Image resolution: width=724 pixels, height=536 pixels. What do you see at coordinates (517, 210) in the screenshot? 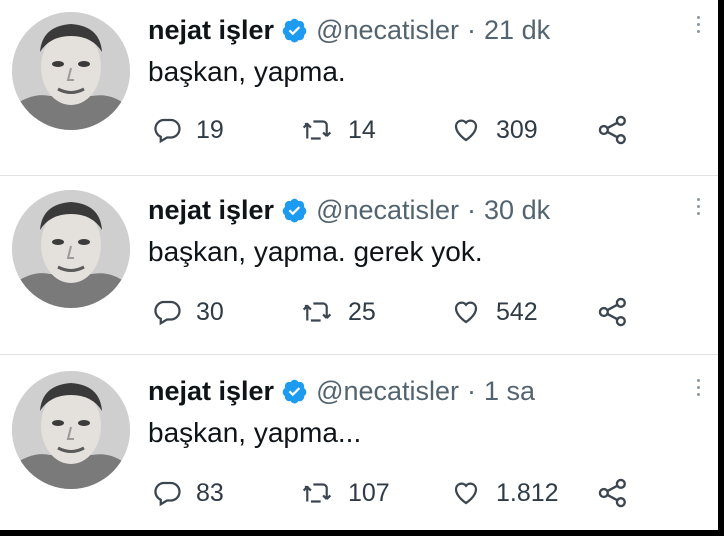
I see `timestamp: 30 dk` at bounding box center [517, 210].